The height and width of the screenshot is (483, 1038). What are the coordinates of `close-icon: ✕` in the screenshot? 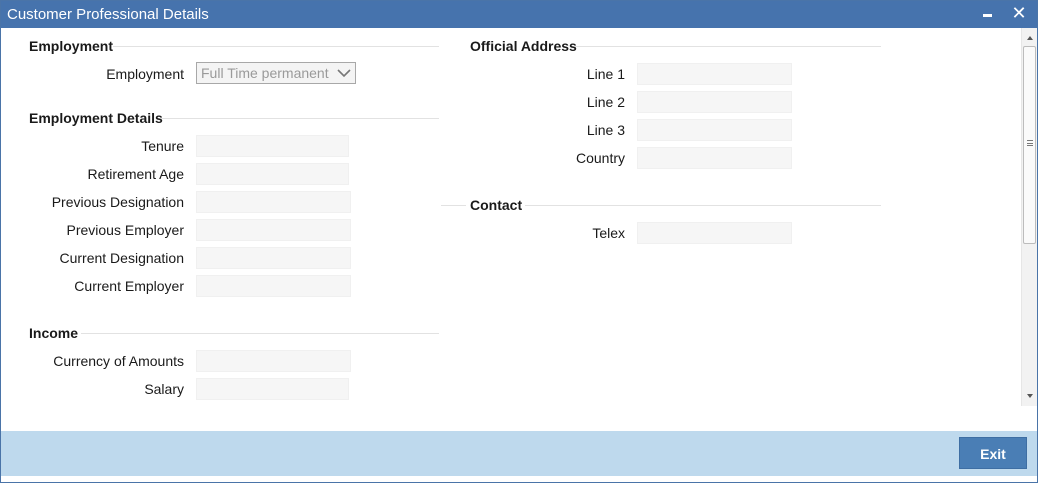 It's located at (1019, 13).